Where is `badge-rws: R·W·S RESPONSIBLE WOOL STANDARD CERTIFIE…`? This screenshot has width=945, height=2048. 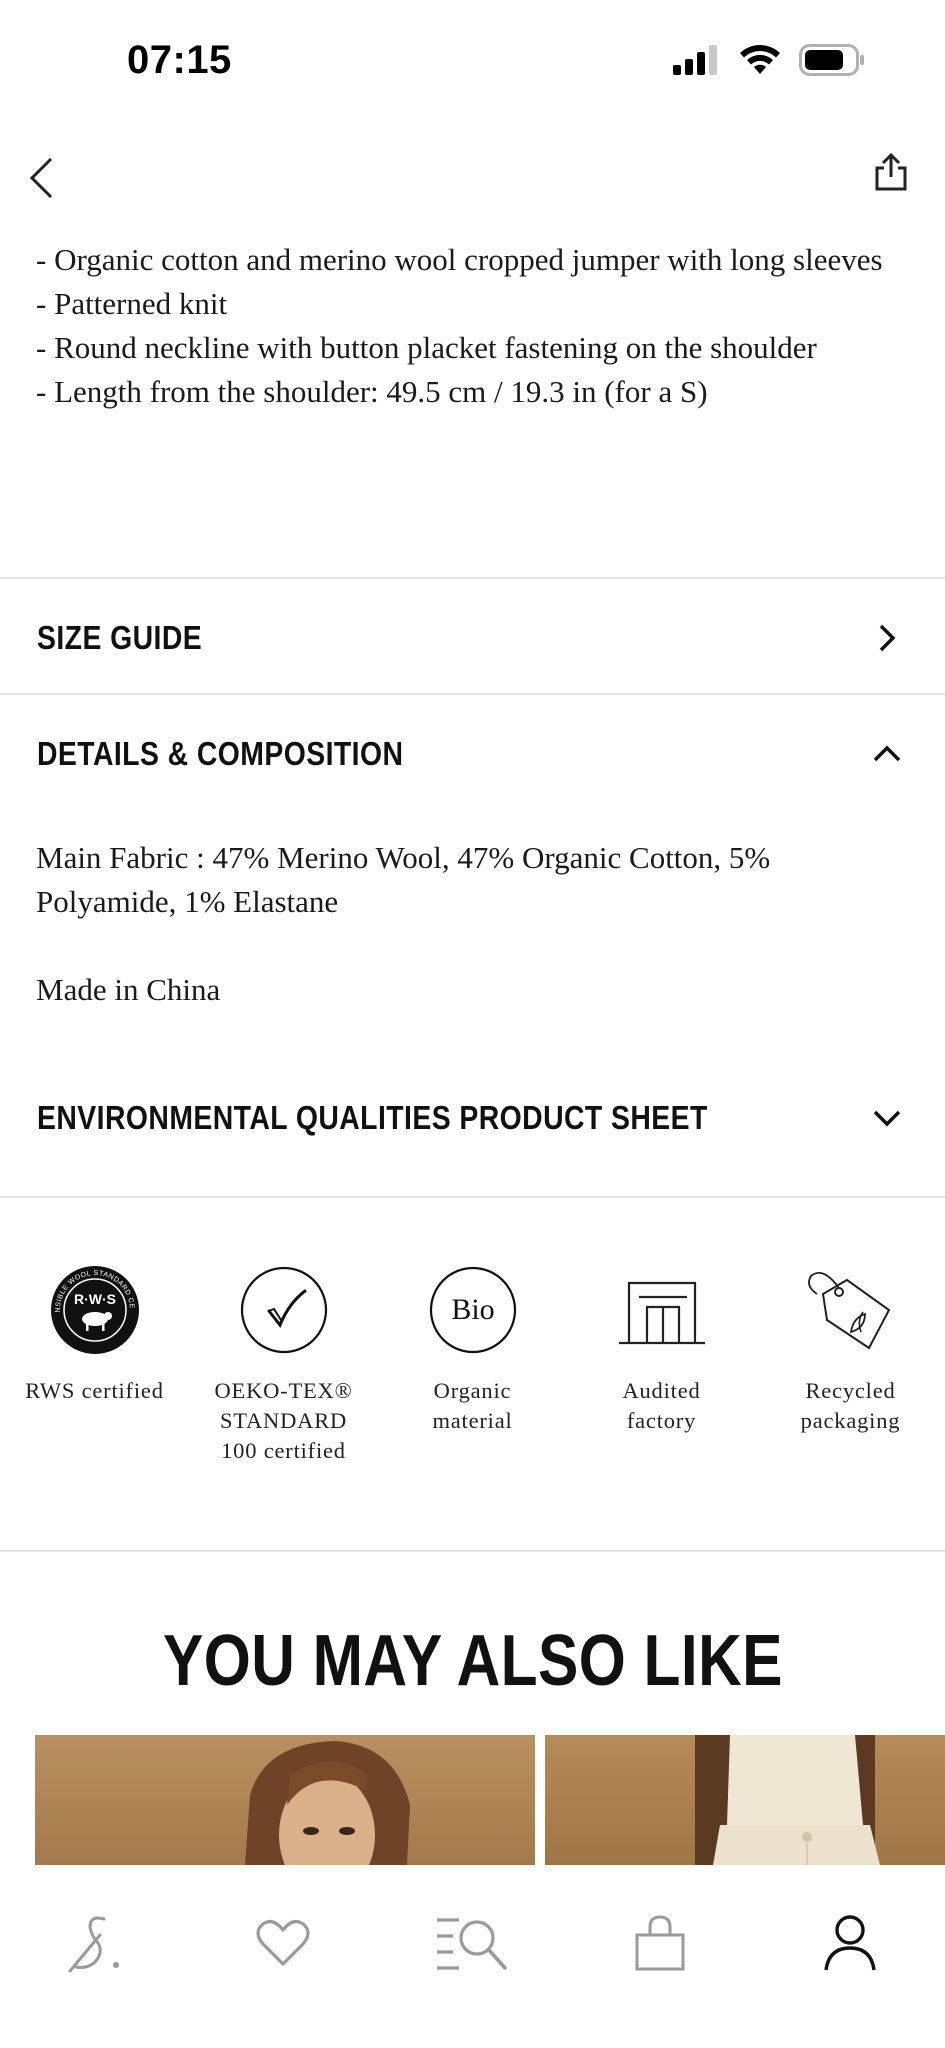 badge-rws: R·W·S RESPONSIBLE WOOL STANDARD CERTIFIE… is located at coordinates (94, 1364).